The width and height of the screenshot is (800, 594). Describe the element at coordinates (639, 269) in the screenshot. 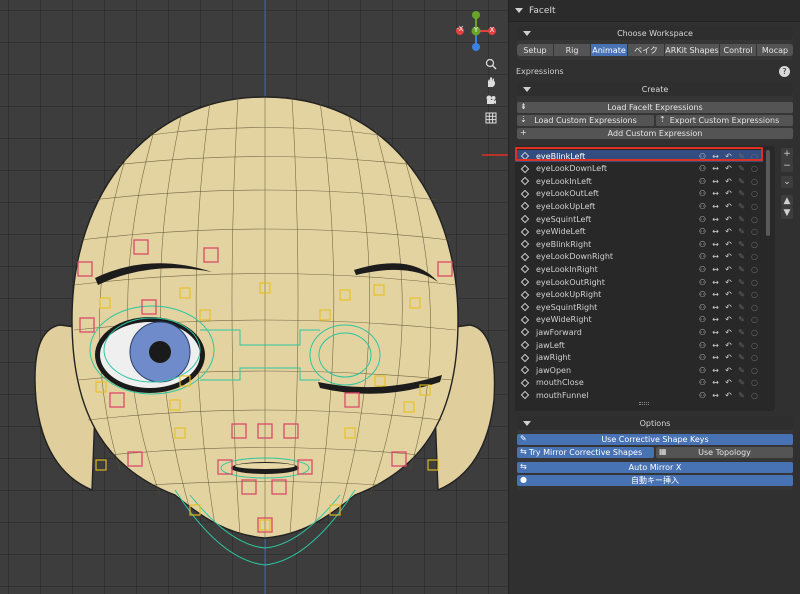

I see `list-item: eyeLookInRight ⚇ ↔ ↶ ✎ ○` at that location.